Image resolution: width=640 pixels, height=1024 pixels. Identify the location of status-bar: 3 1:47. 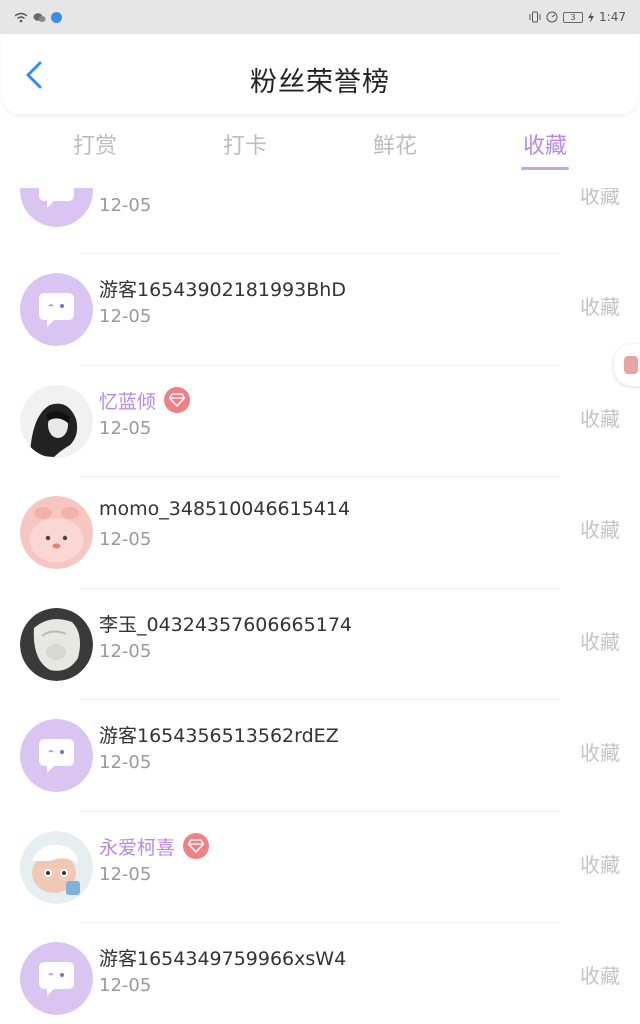
(320, 17).